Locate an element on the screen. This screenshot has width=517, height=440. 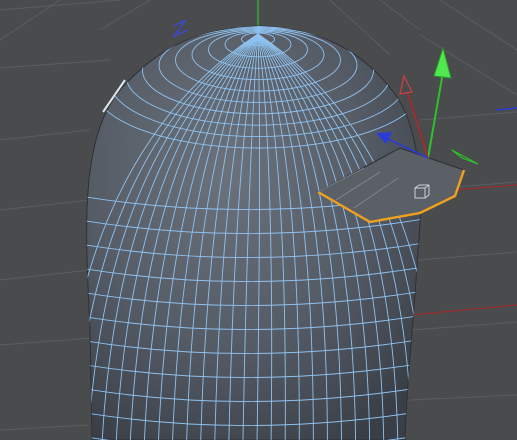
red-cone-handle is located at coordinates (406, 84).